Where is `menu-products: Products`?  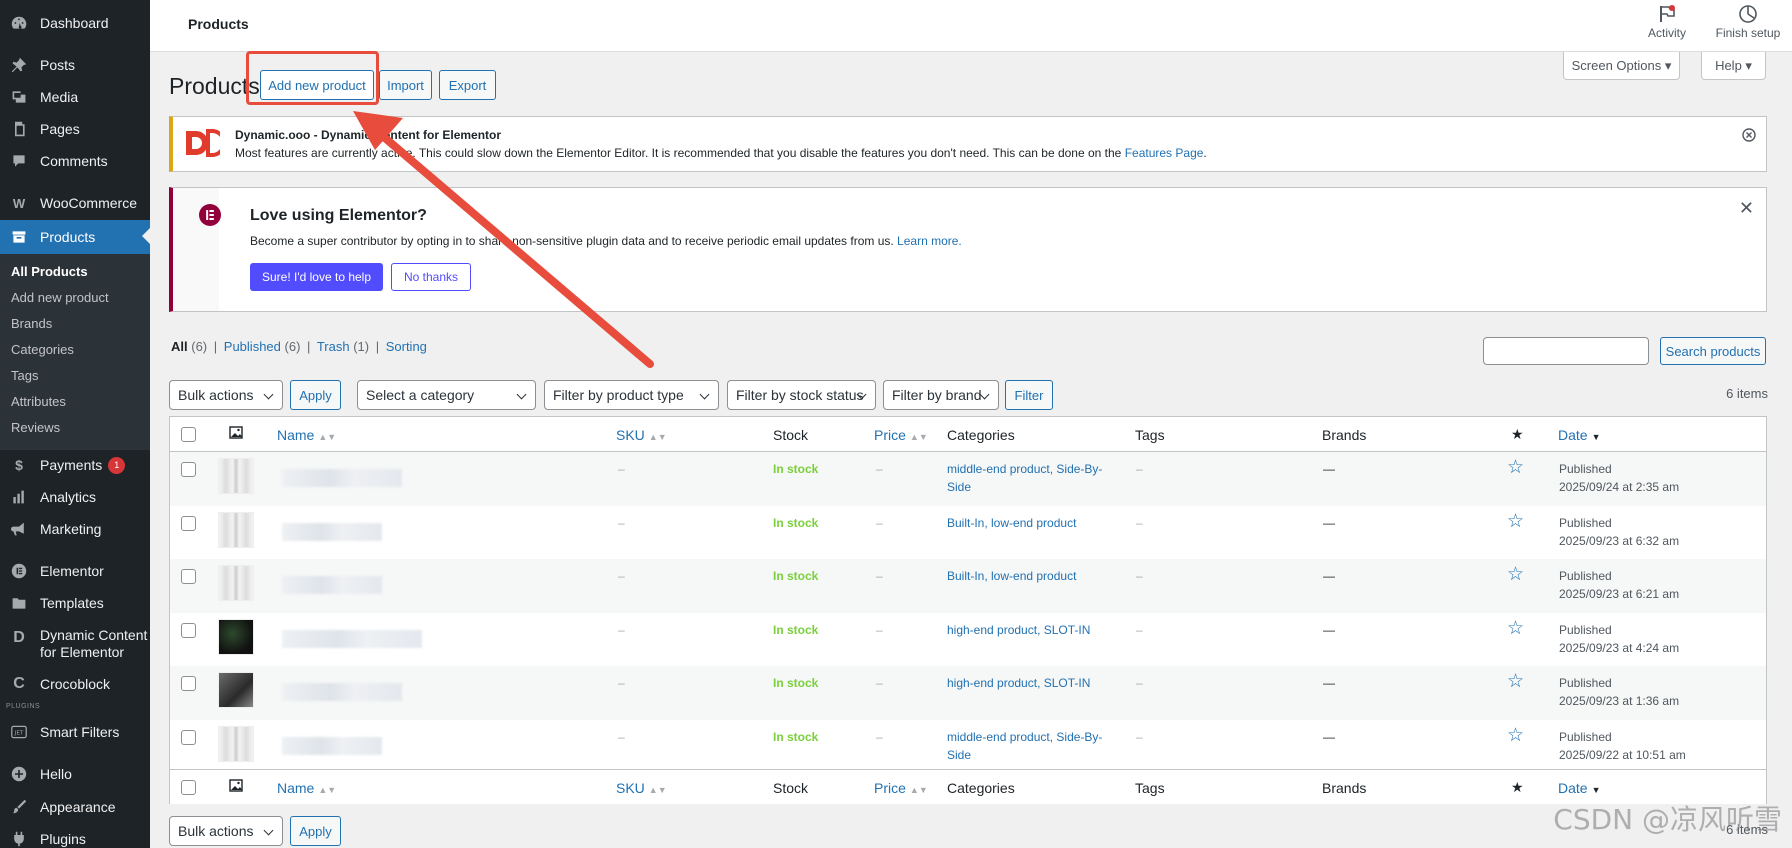
menu-products: Products is located at coordinates (75, 237).